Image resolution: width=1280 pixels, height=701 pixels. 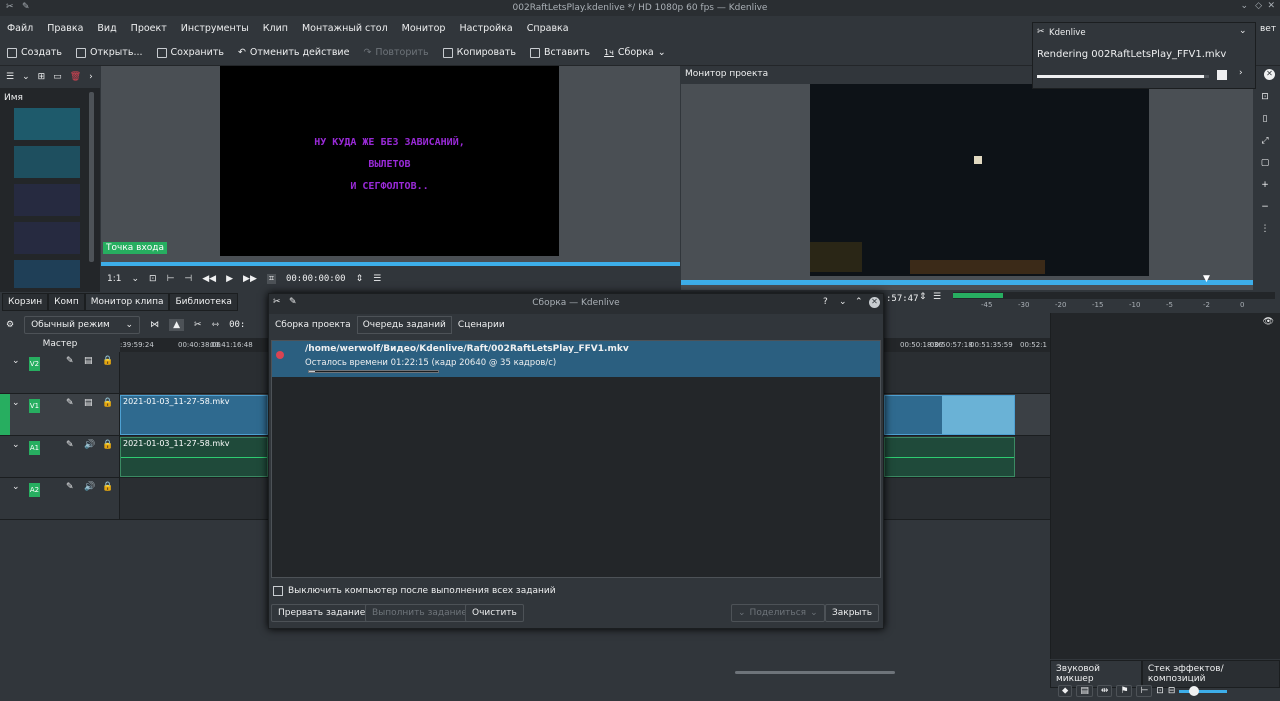 I want to click on more-icon: ⋮, so click(x=1265, y=229).